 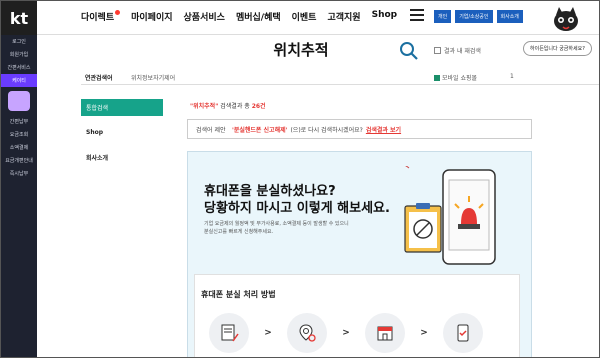 What do you see at coordinates (383, 129) in the screenshot?
I see `suggest-link: 검색결과 보기` at bounding box center [383, 129].